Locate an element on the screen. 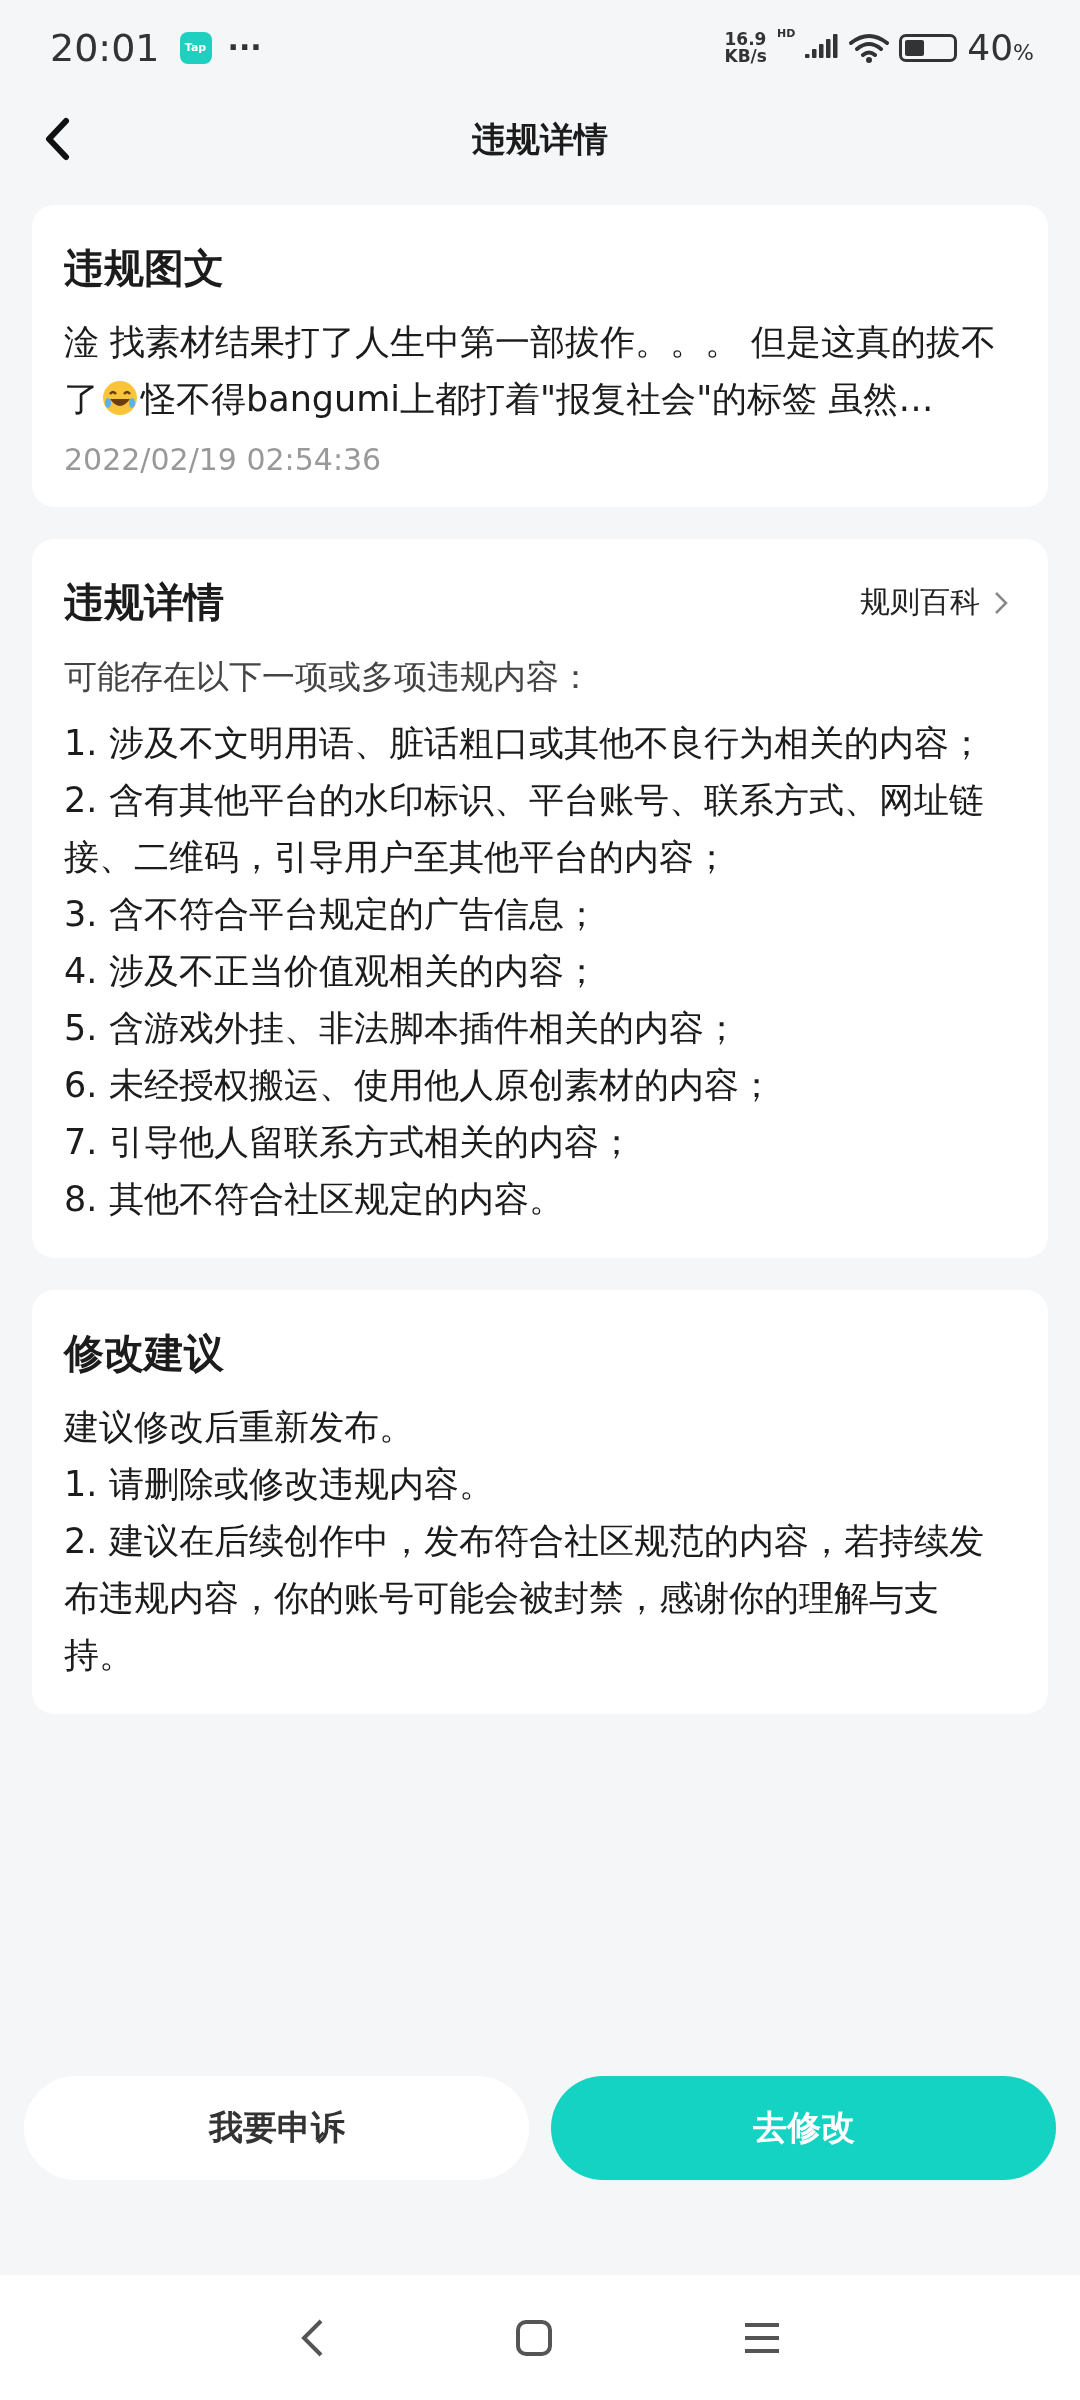 Image resolution: width=1080 pixels, height=2400 pixels. page-title: 违规详情 is located at coordinates (540, 139).